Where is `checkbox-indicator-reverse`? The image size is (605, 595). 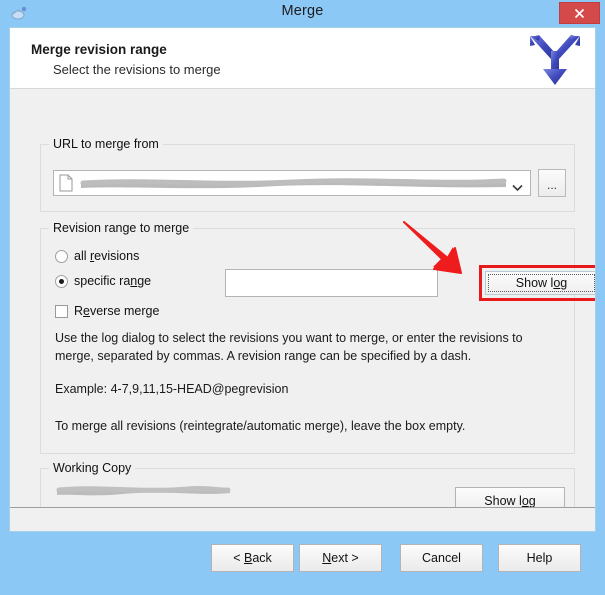 checkbox-indicator-reverse is located at coordinates (61, 311).